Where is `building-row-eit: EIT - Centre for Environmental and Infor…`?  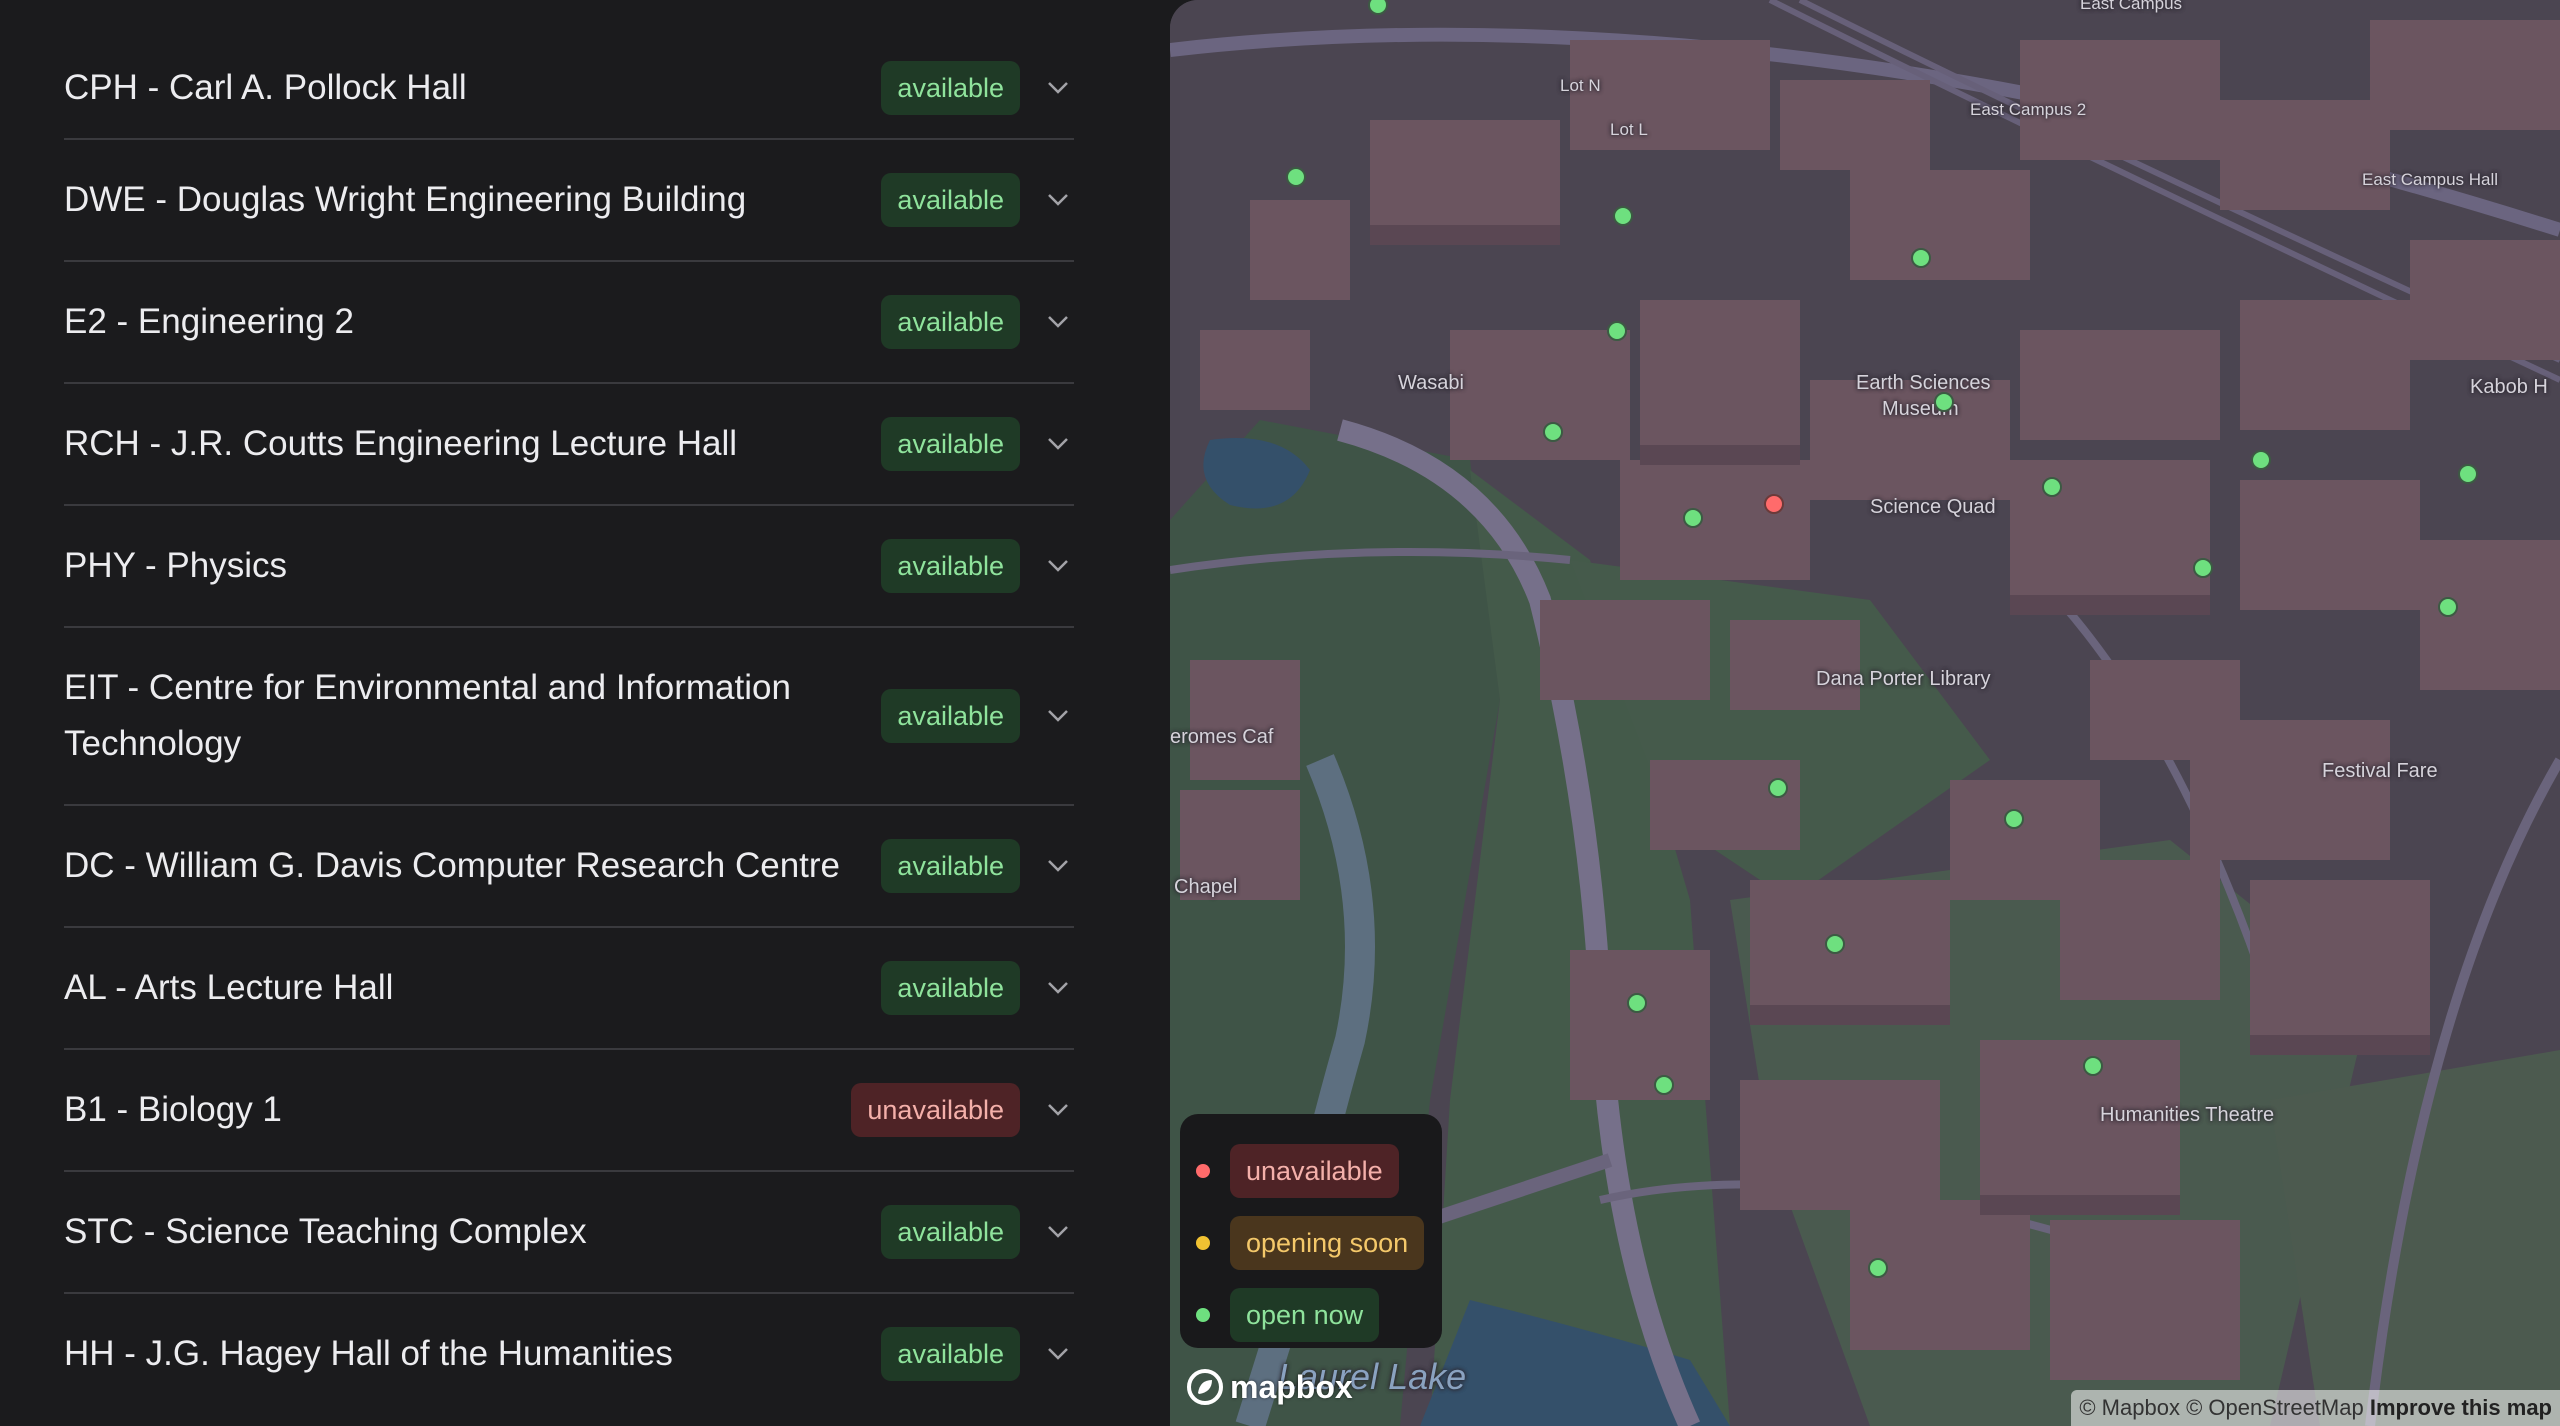
building-row-eit: EIT - Centre for Environmental and Infor… is located at coordinates (569, 717).